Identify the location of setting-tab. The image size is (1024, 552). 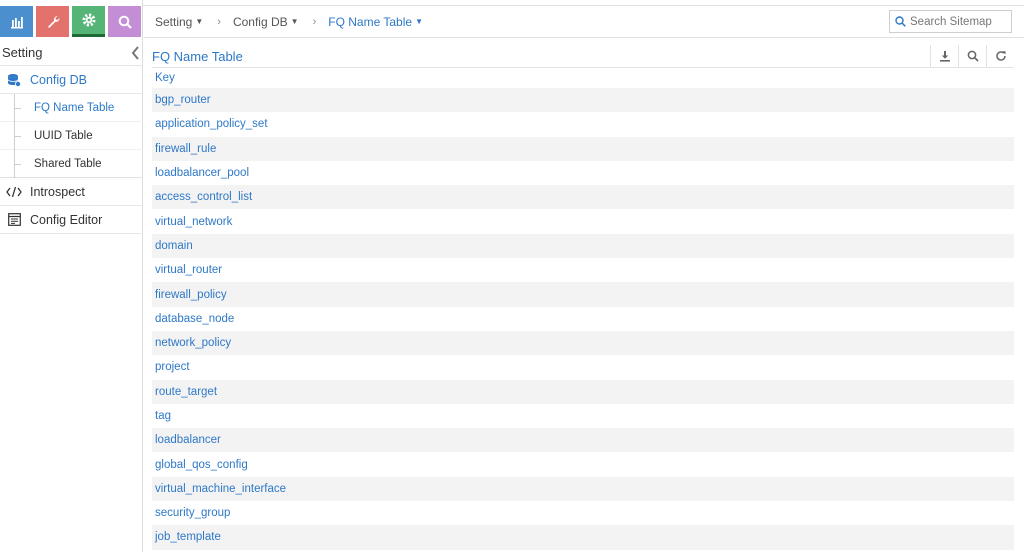
(88, 21).